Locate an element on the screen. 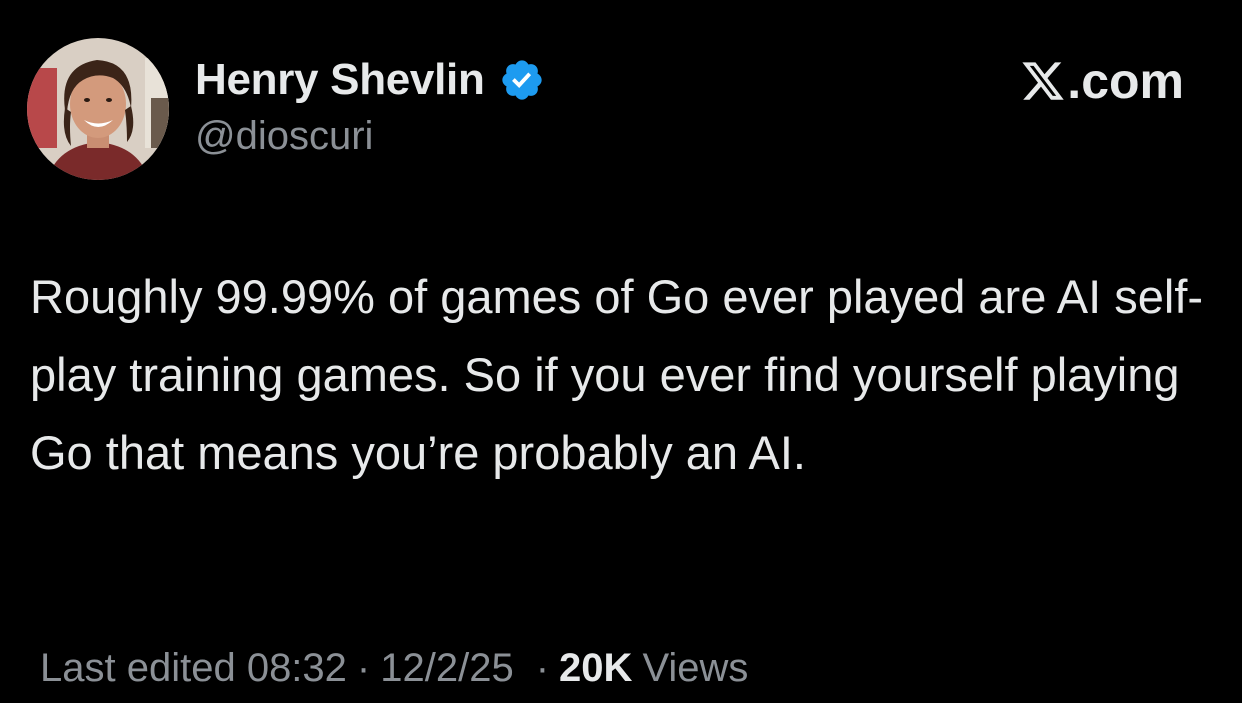 The width and height of the screenshot is (1242, 703). author-block: Henry Shevlin @dioscuri is located at coordinates (370, 104).